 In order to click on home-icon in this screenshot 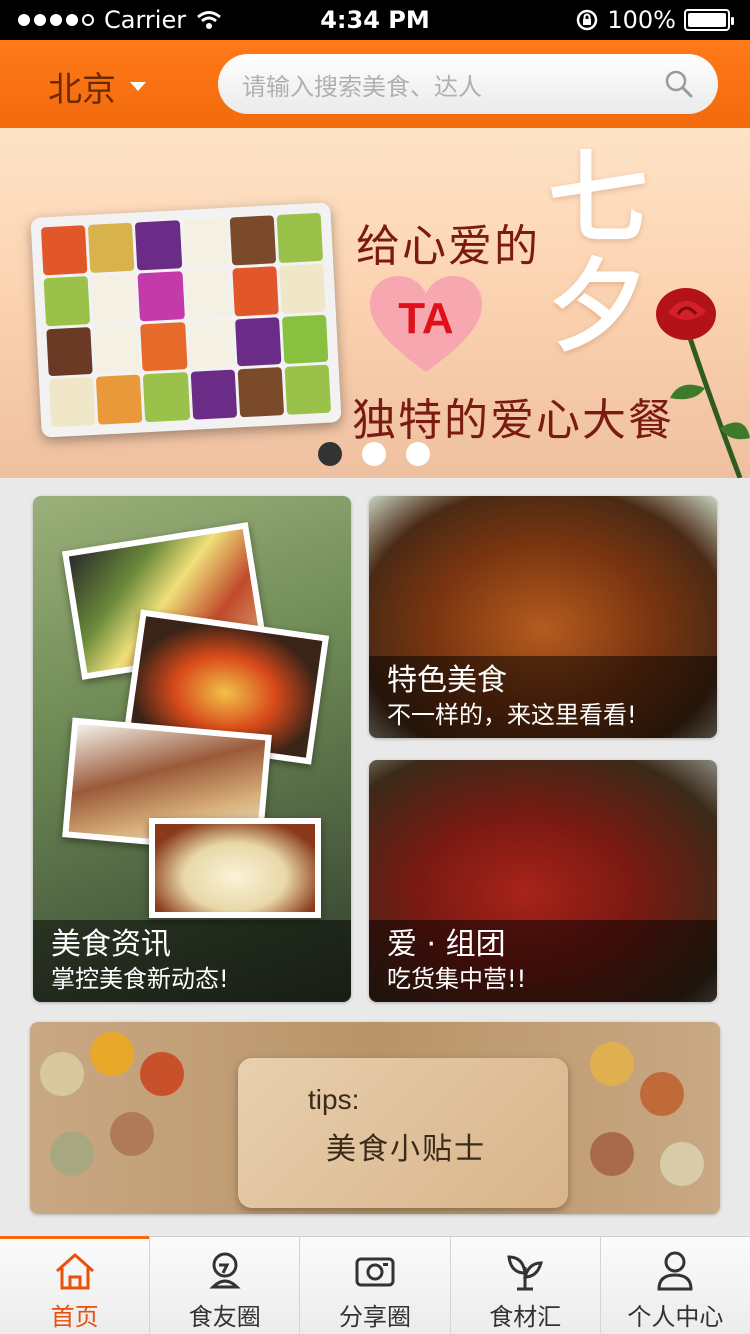, I will do `click(74, 1271)`.